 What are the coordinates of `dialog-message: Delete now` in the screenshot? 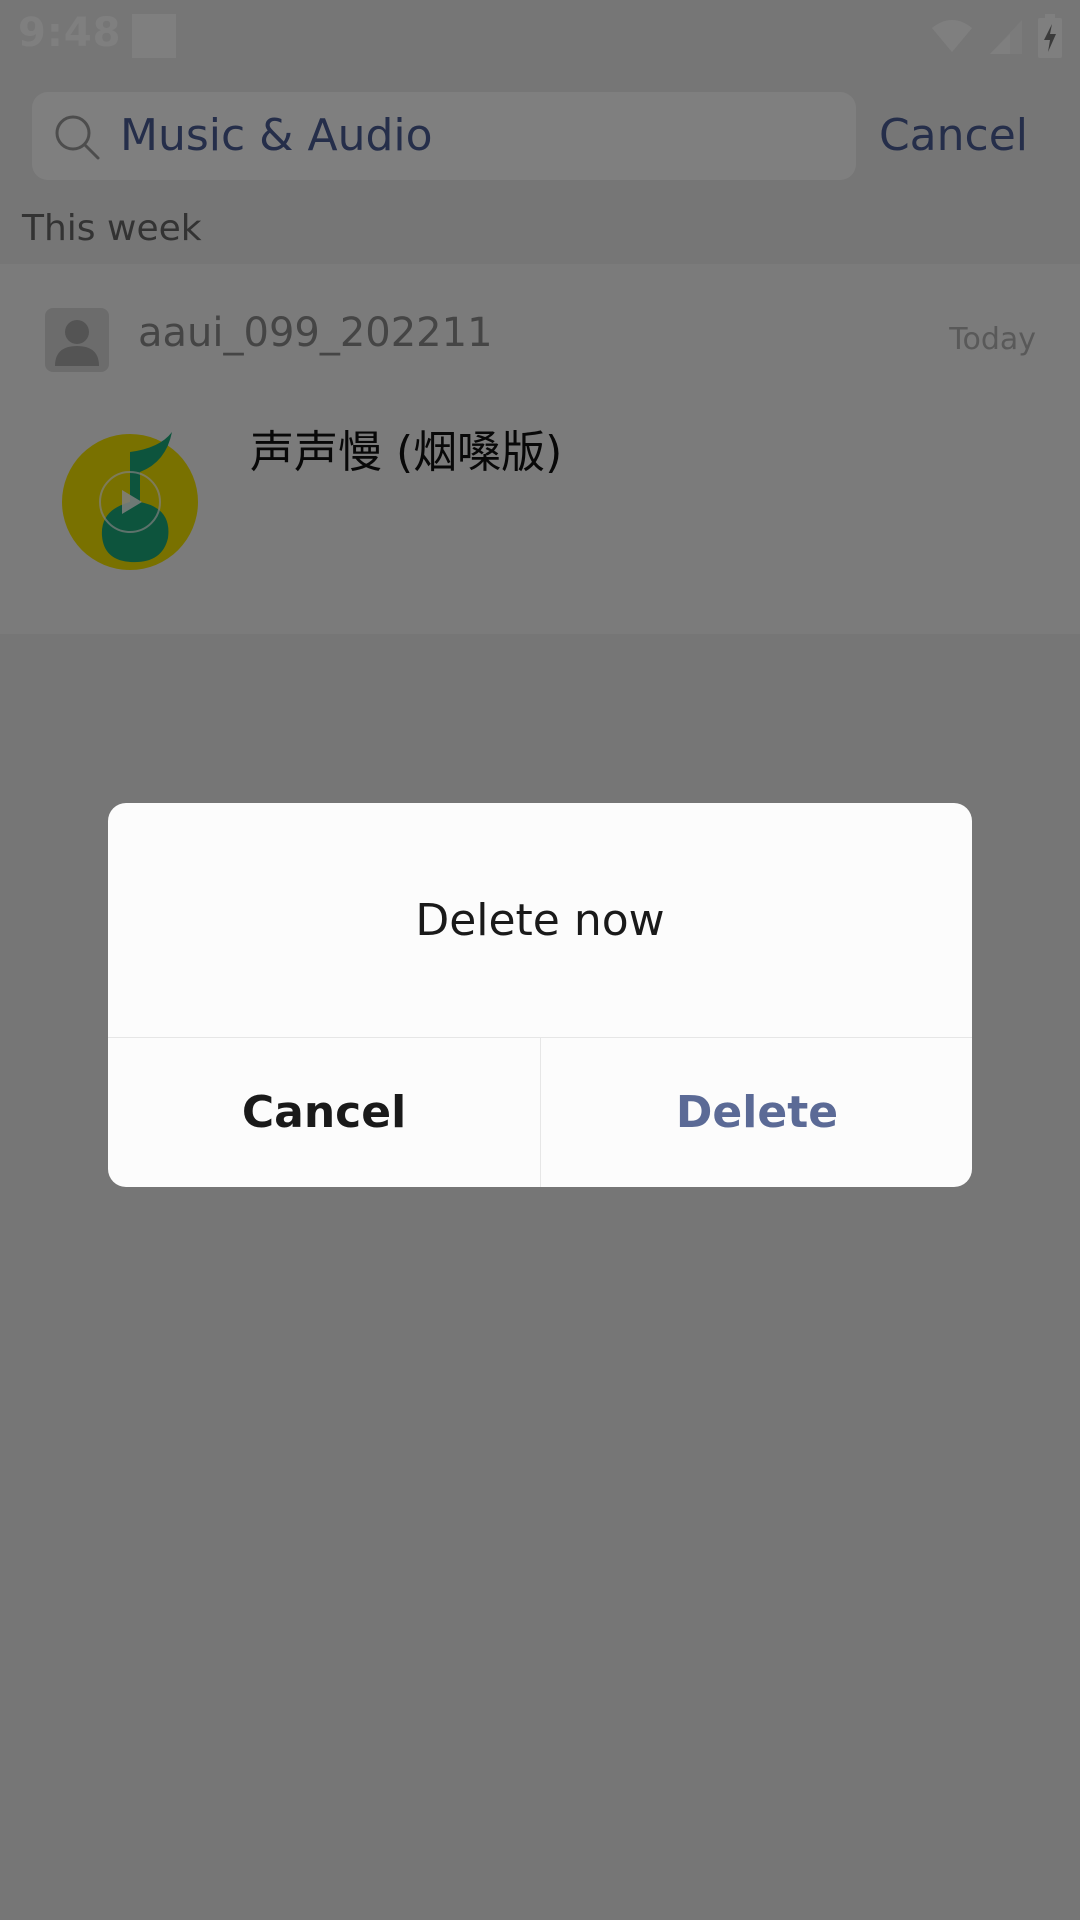 It's located at (540, 920).